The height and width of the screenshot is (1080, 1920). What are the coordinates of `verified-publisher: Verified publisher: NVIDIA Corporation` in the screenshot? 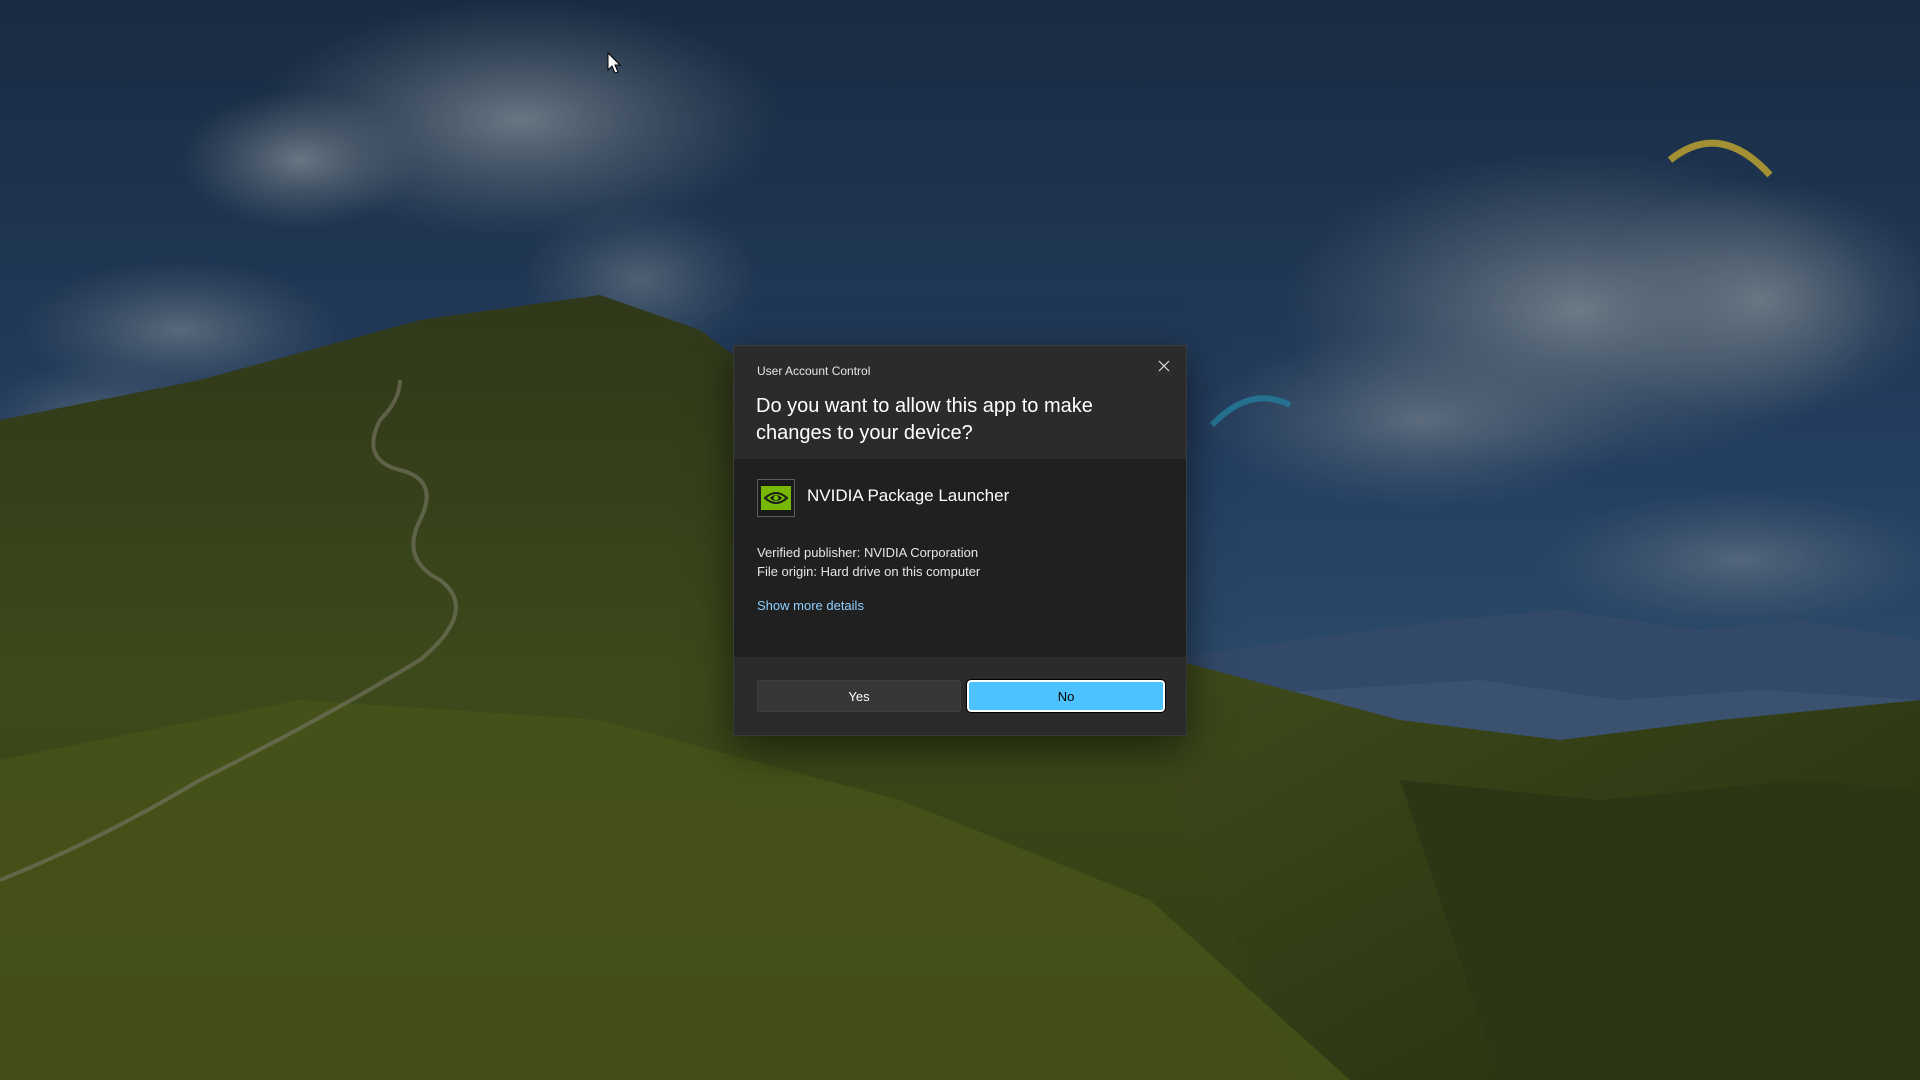 It's located at (868, 552).